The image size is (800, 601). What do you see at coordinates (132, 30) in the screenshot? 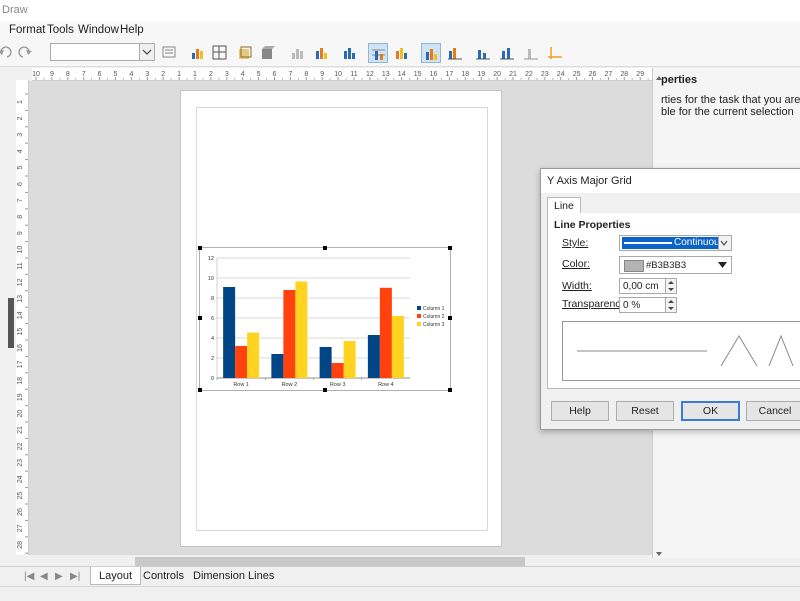
I see `menu-help: Help` at bounding box center [132, 30].